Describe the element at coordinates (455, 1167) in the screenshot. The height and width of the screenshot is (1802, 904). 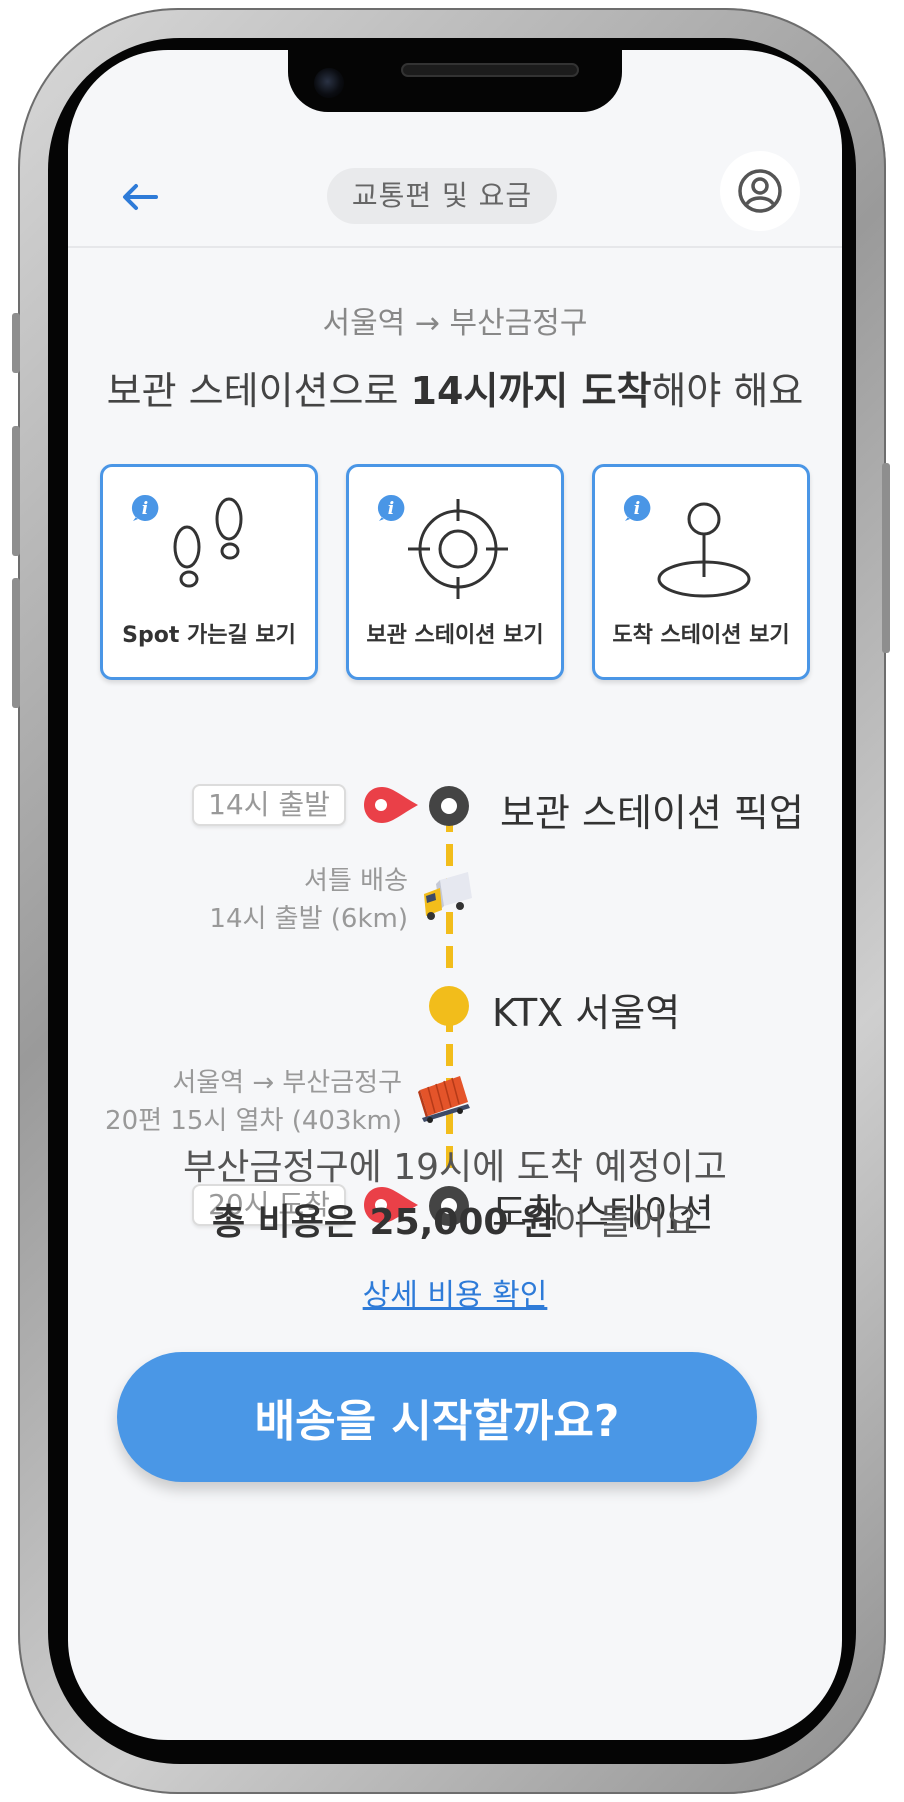
I see `arrival-eta-text: 부산금정구에 19시에 도착 예정이고` at that location.